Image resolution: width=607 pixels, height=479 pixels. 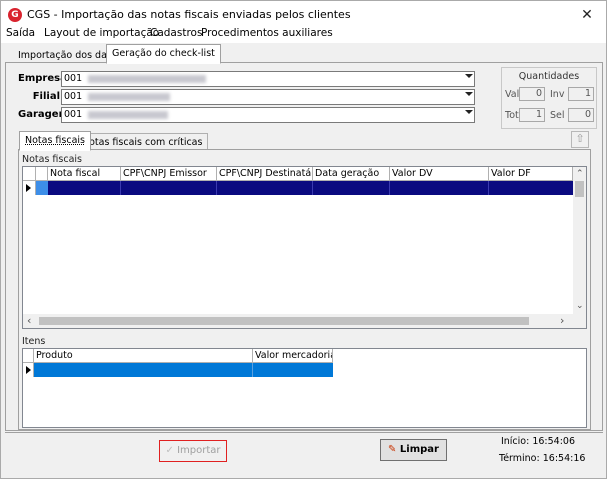 I want to click on col-cpf-cnpj-emissor: CPF\CNPJ Emissor, so click(x=169, y=174).